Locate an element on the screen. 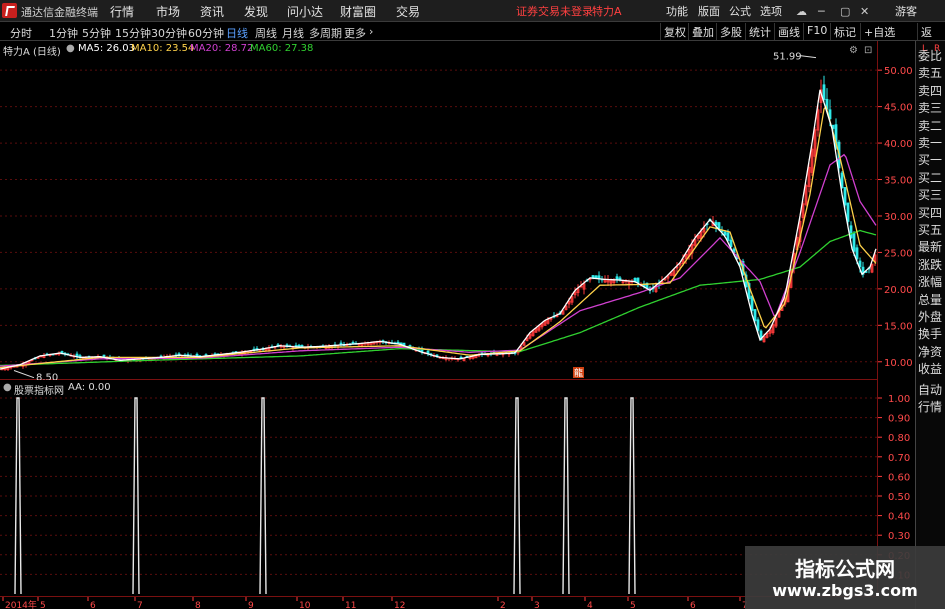 The height and width of the screenshot is (609, 945). period-weekly: 周线 is located at coordinates (266, 33).